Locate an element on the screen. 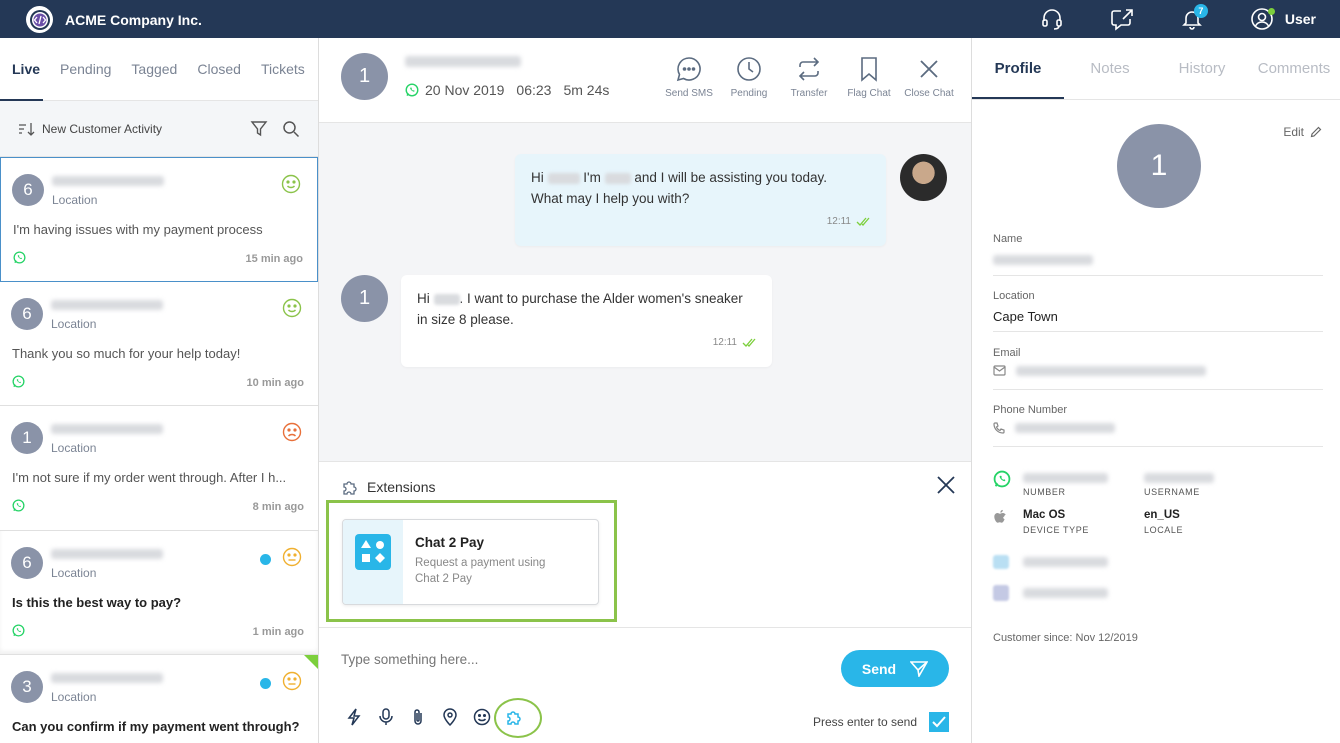  email-value-redacted is located at coordinates (1111, 370).